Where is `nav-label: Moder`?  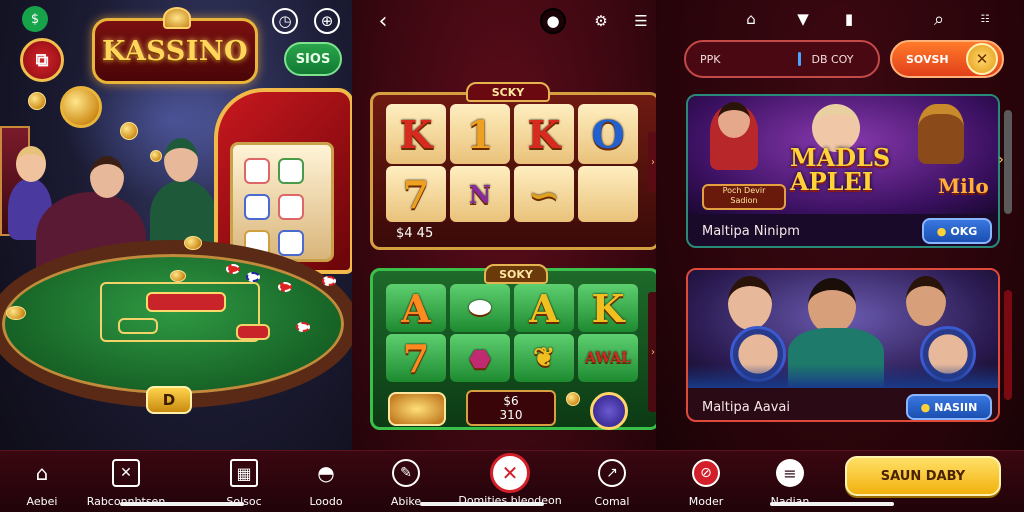 nav-label: Moder is located at coordinates (706, 501).